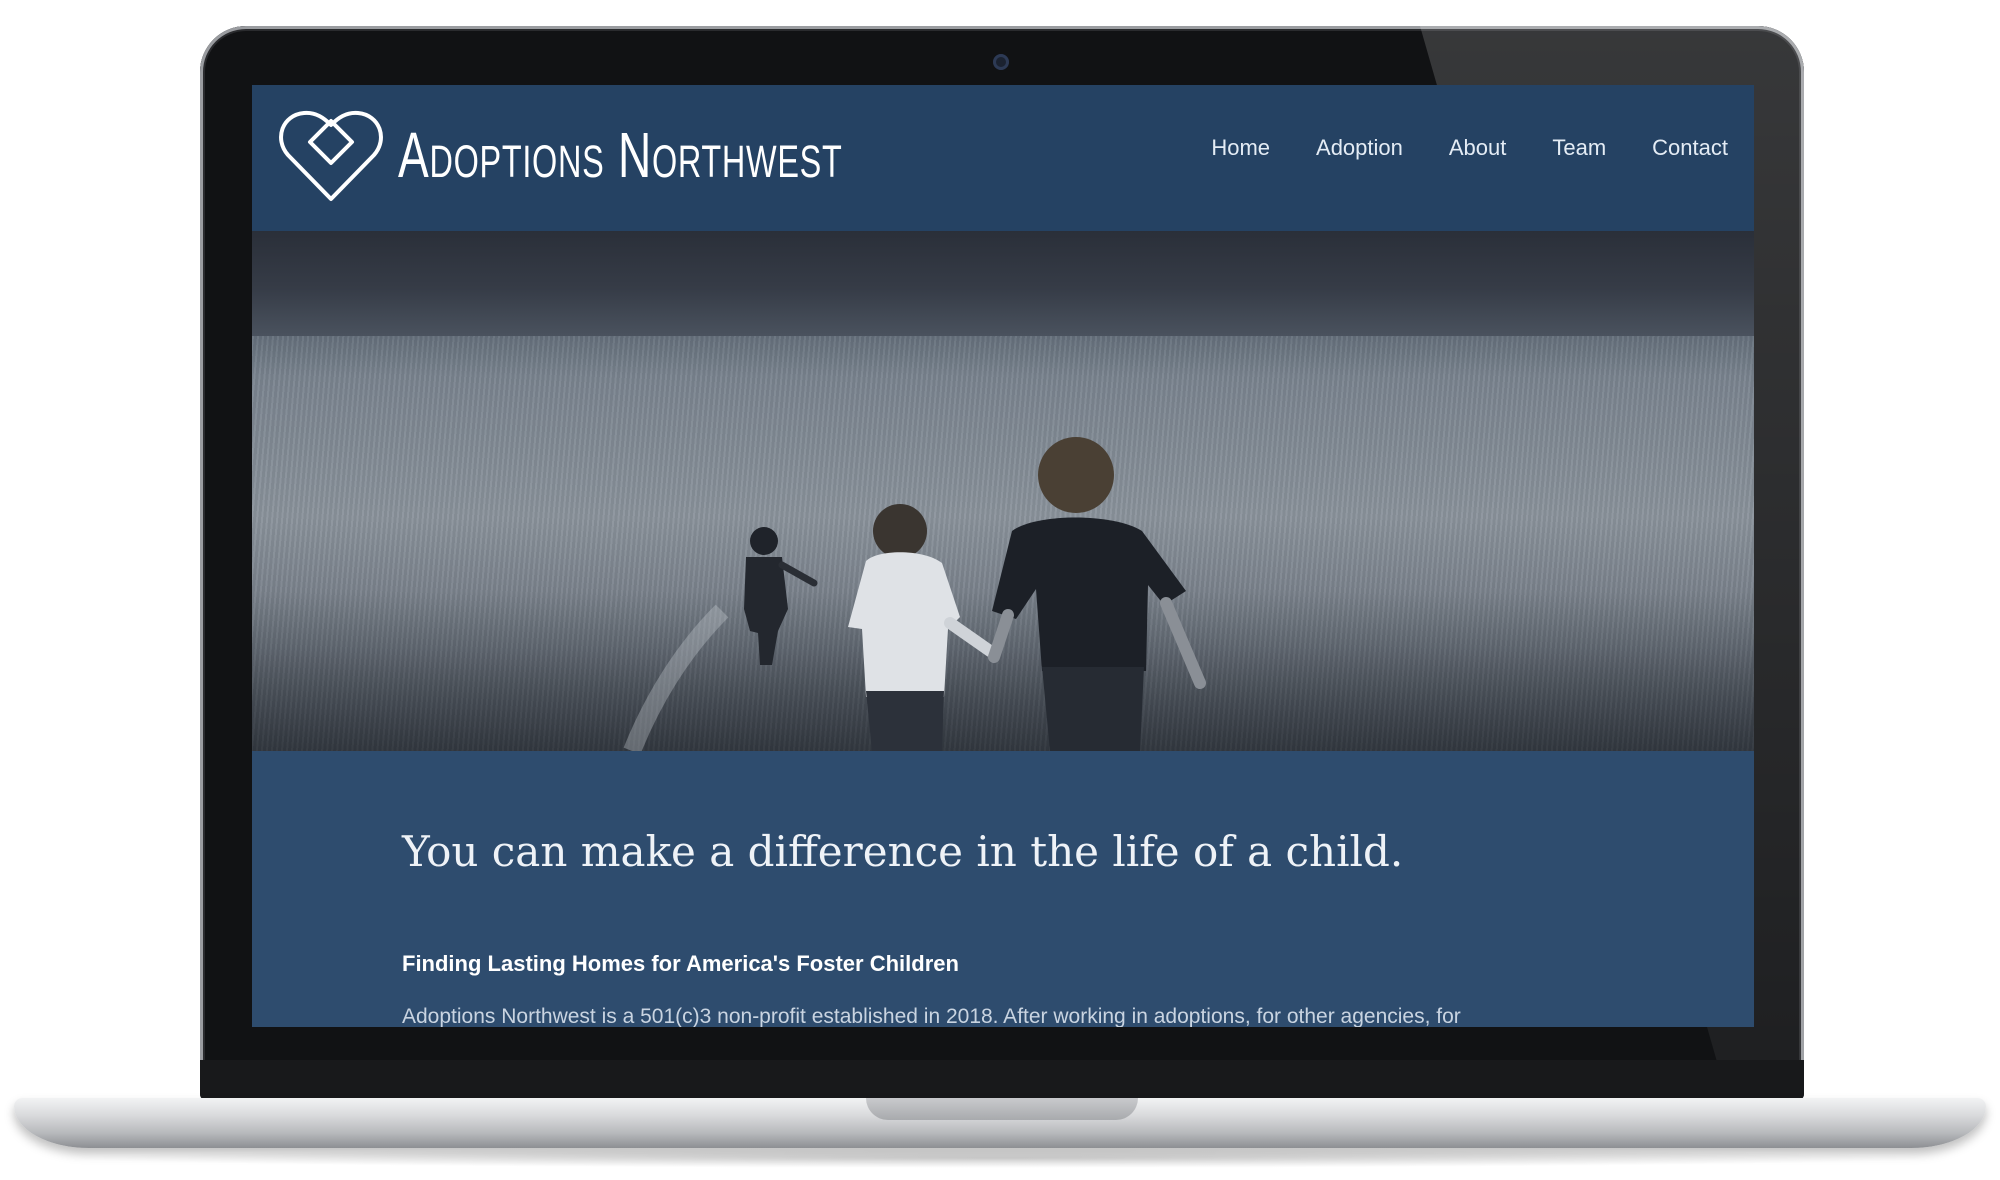 This screenshot has width=2000, height=1180. What do you see at coordinates (1240, 148) in the screenshot?
I see `nav-home: Home` at bounding box center [1240, 148].